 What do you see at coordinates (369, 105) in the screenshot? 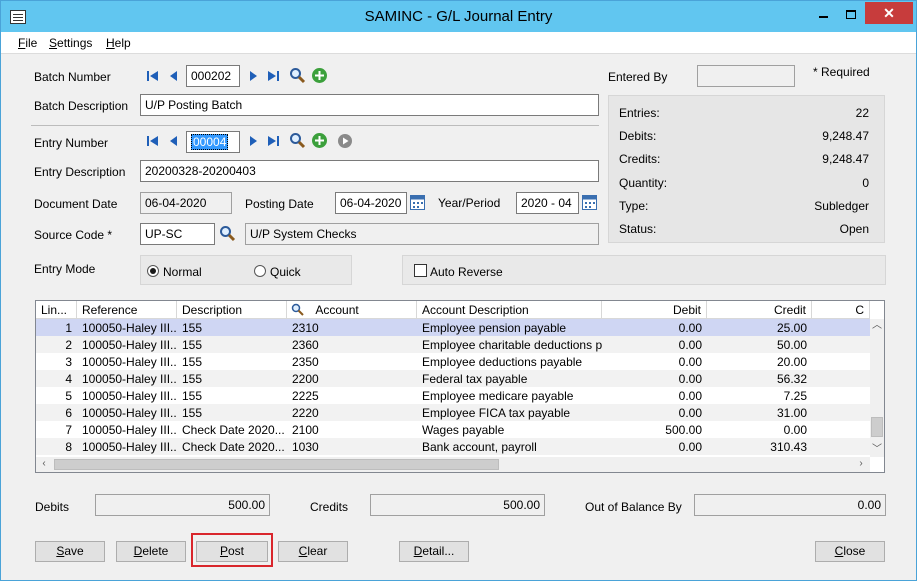
I see `batch-description-input: U/P Posting Batch` at bounding box center [369, 105].